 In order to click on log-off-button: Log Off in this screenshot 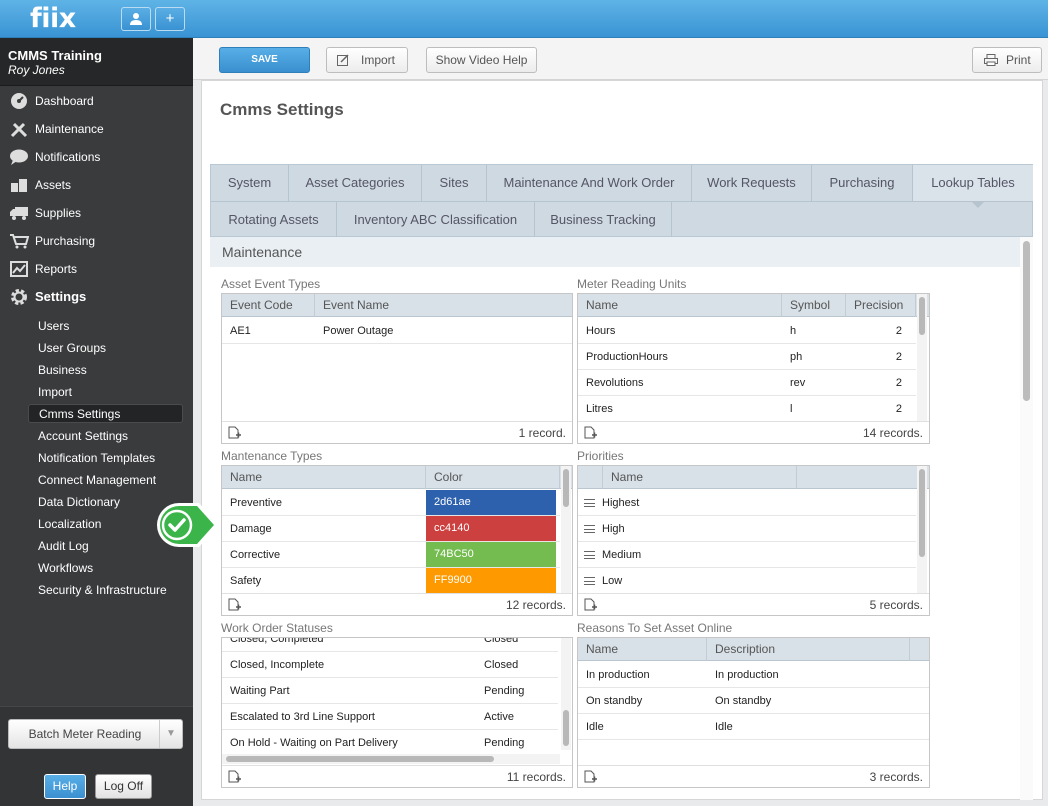, I will do `click(123, 786)`.